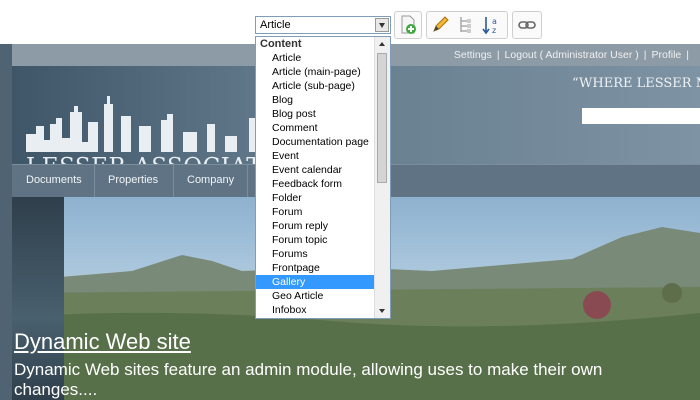 The image size is (700, 400). I want to click on logout-link: Logout ( Administrator User ), so click(572, 55).